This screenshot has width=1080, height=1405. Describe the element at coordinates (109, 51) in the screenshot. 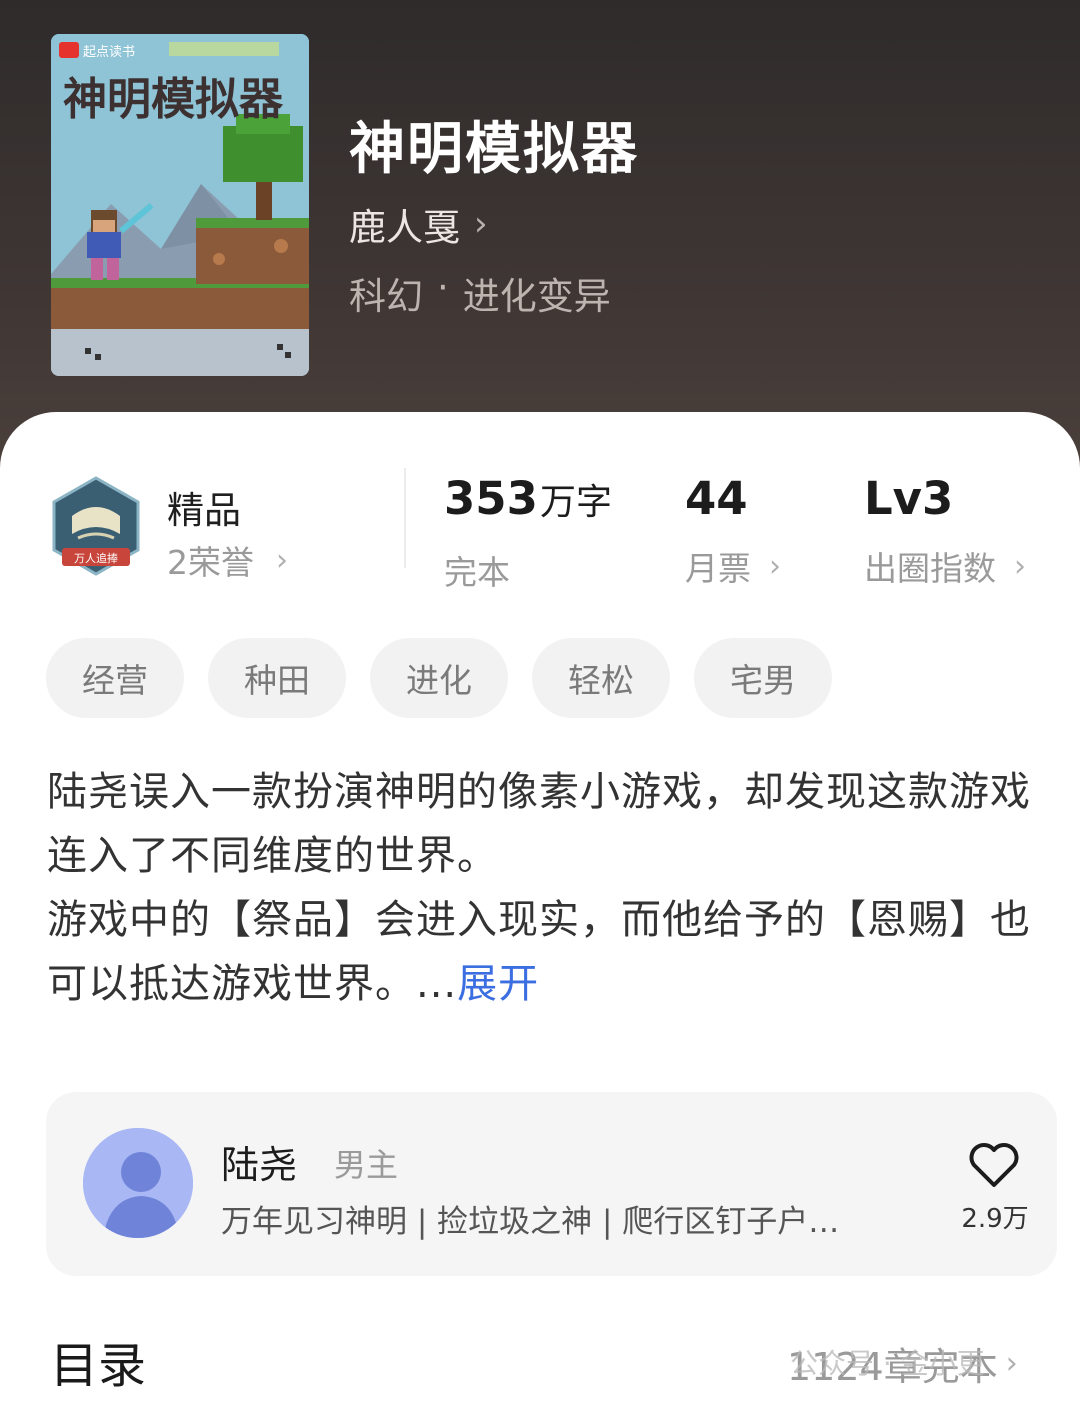

I see `cover-brand: 起点读书` at that location.